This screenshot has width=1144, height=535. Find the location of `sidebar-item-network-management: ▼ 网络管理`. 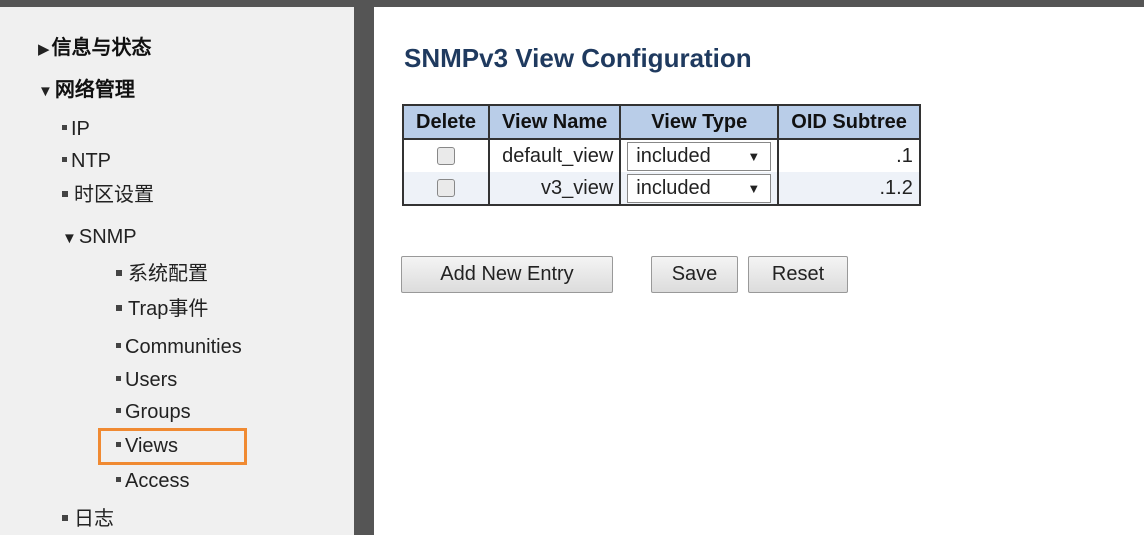

sidebar-item-network-management: ▼ 网络管理 is located at coordinates (86, 91).